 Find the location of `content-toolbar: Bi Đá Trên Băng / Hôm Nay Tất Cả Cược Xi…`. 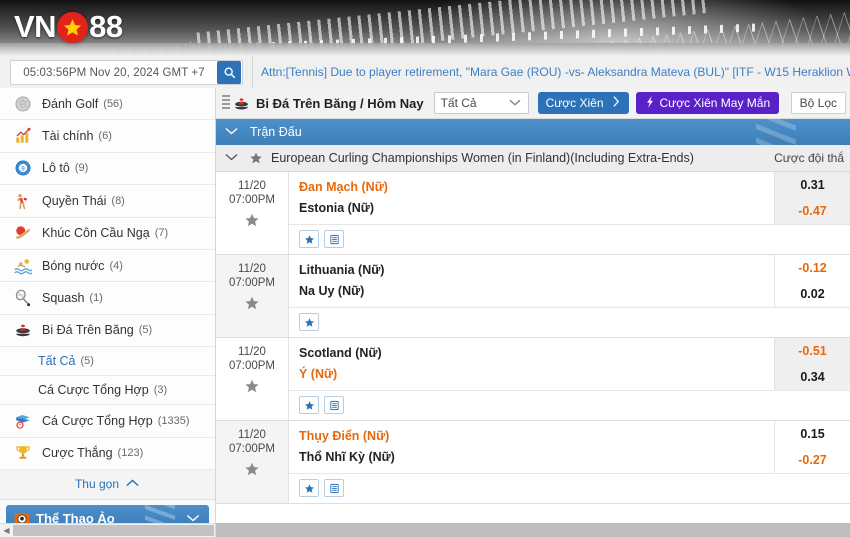

content-toolbar: Bi Đá Trên Băng / Hôm Nay Tất Cả Cược Xi… is located at coordinates (533, 103).